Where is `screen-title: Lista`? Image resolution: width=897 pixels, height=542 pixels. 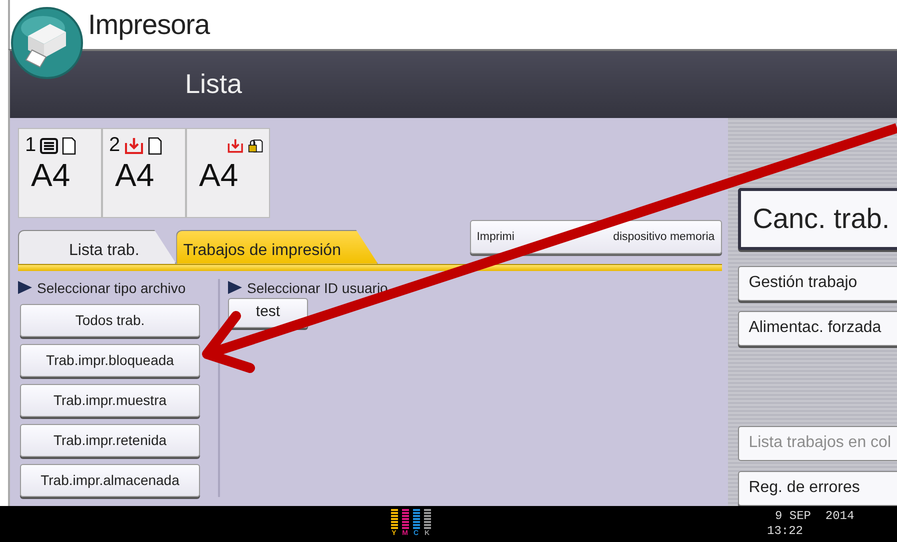 screen-title: Lista is located at coordinates (213, 84).